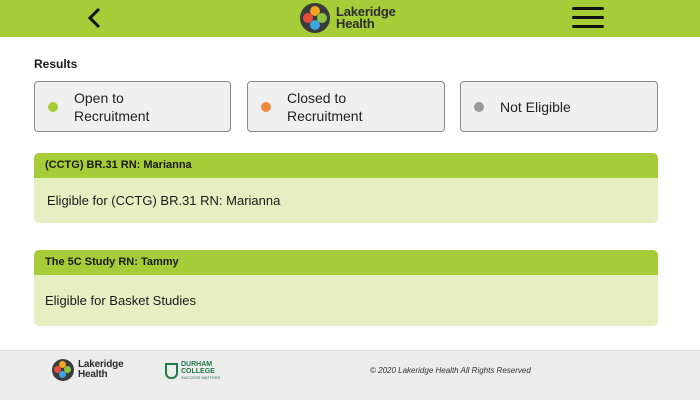 The width and height of the screenshot is (700, 400). Describe the element at coordinates (266, 106) in the screenshot. I see `orange-status-dot-icon` at that location.